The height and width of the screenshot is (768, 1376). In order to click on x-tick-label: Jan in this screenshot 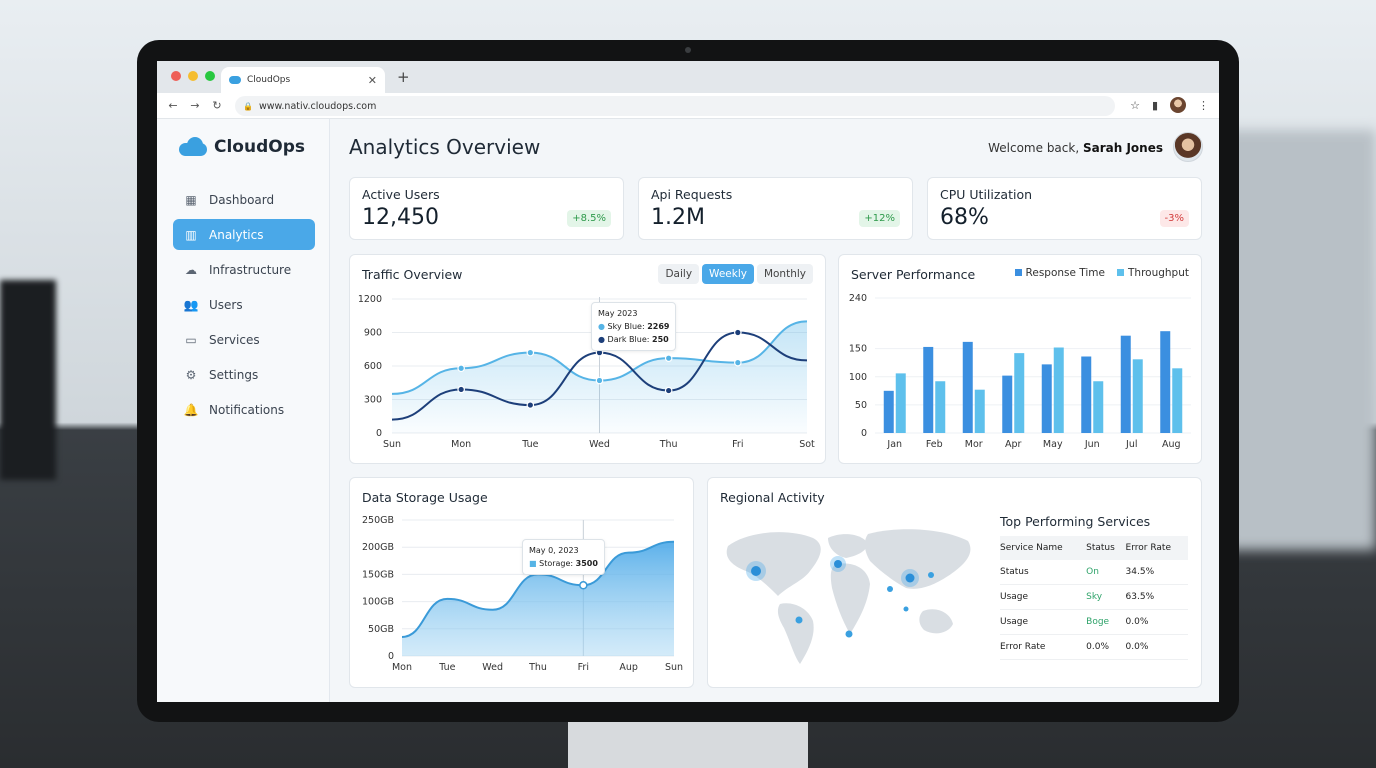, I will do `click(894, 444)`.